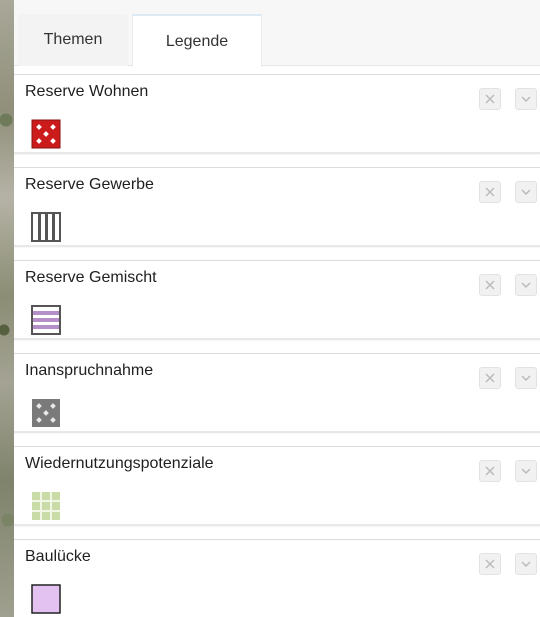 Image resolution: width=540 pixels, height=617 pixels. Describe the element at coordinates (46, 134) in the screenshot. I see `red-diamond-pattern-swatch` at that location.